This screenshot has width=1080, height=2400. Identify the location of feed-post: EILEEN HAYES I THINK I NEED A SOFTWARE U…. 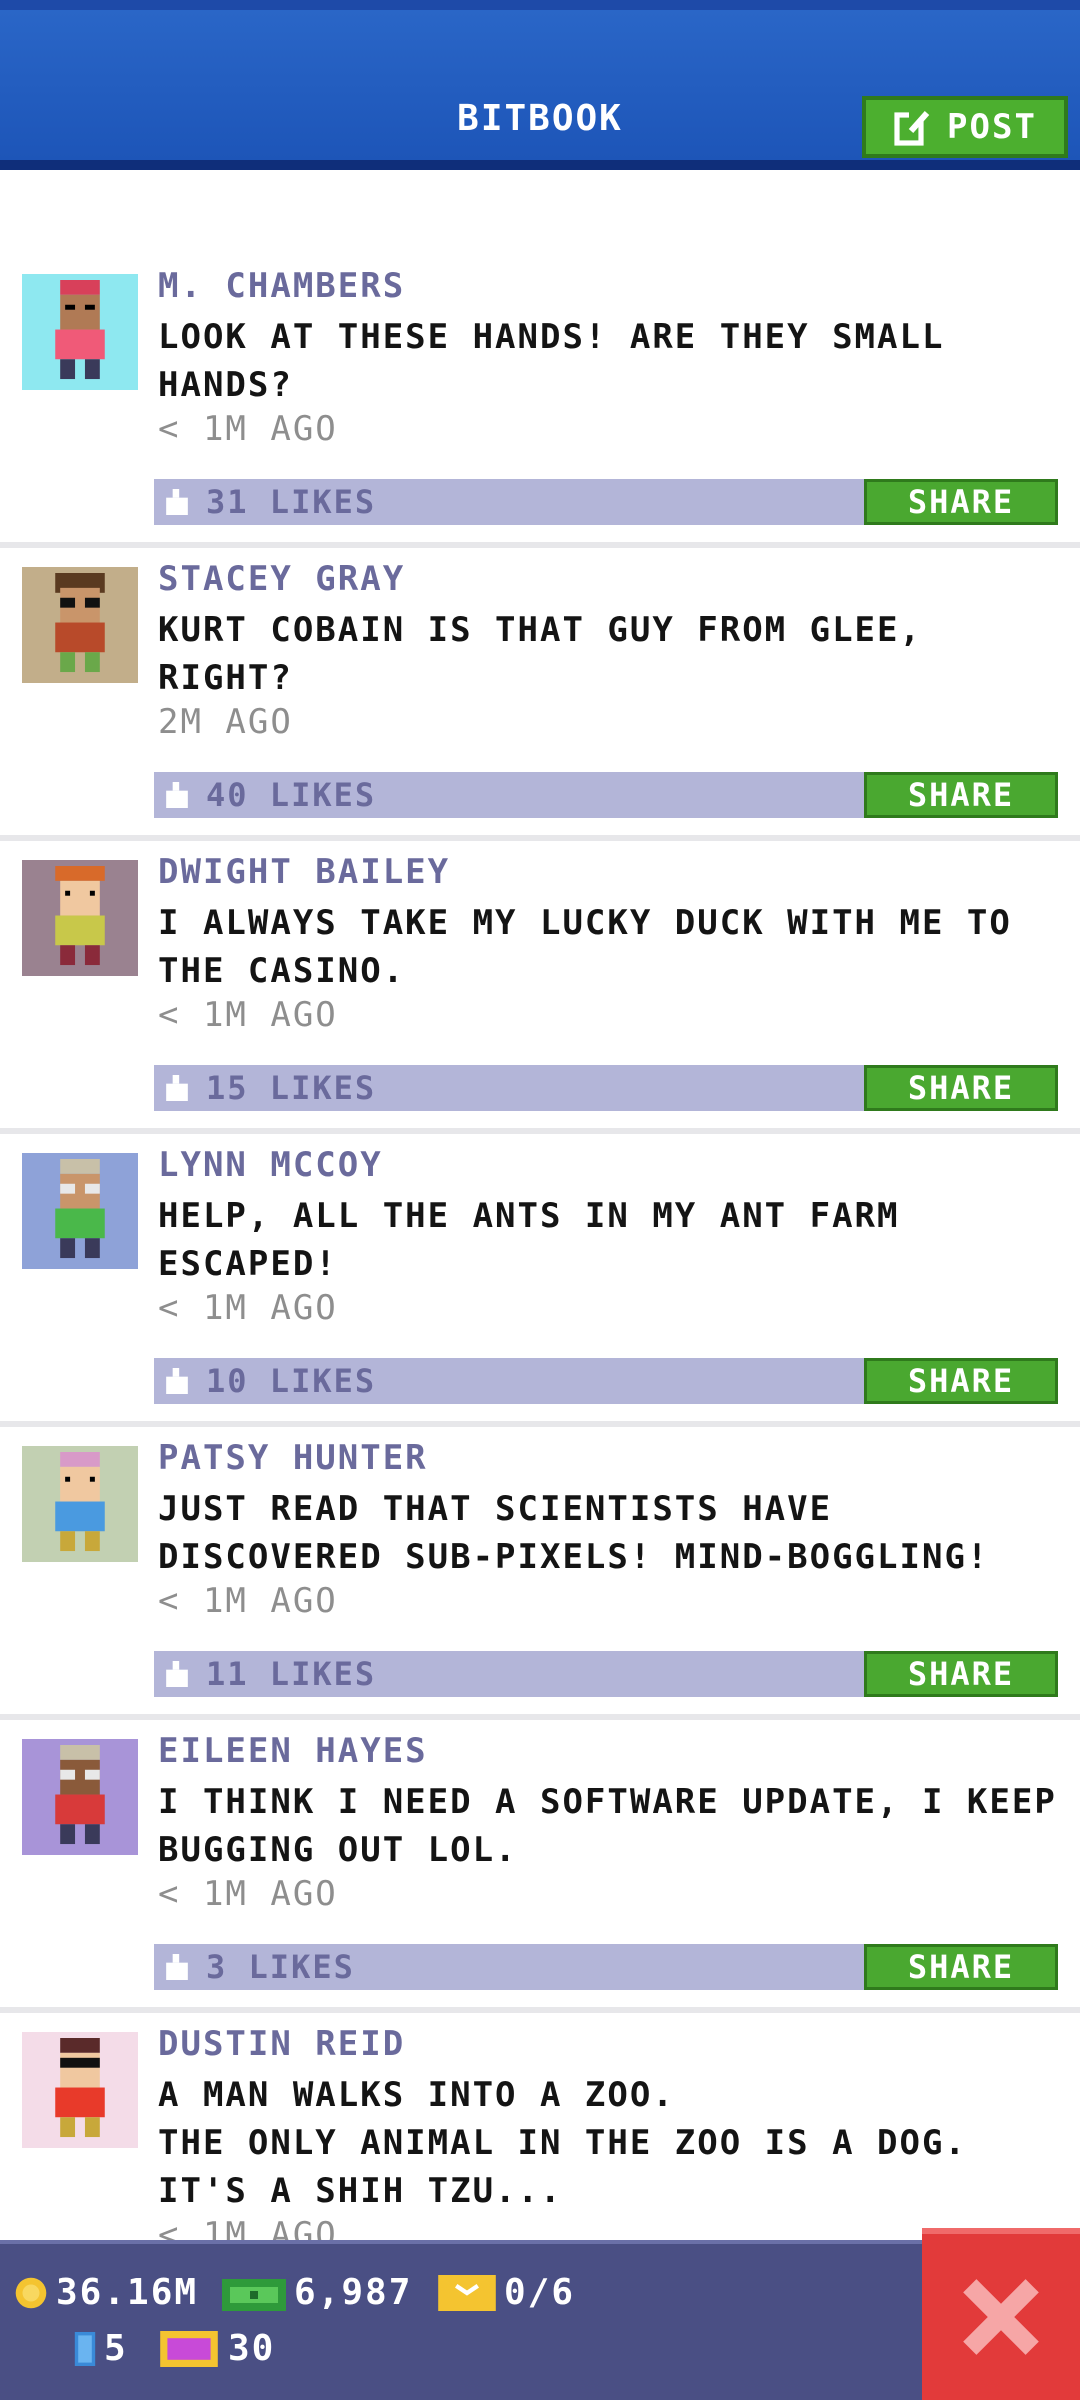
(540, 1812).